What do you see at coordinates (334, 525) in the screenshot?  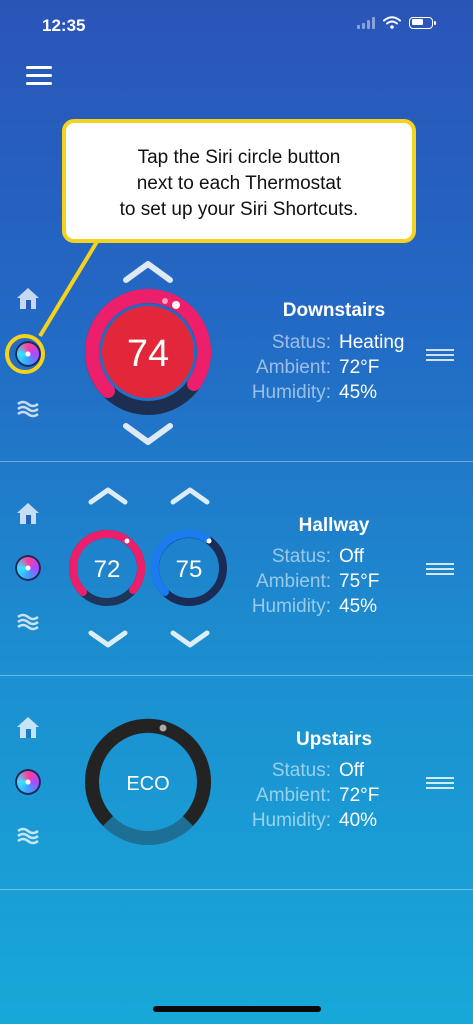 I see `thermostat-name: Hallway` at bounding box center [334, 525].